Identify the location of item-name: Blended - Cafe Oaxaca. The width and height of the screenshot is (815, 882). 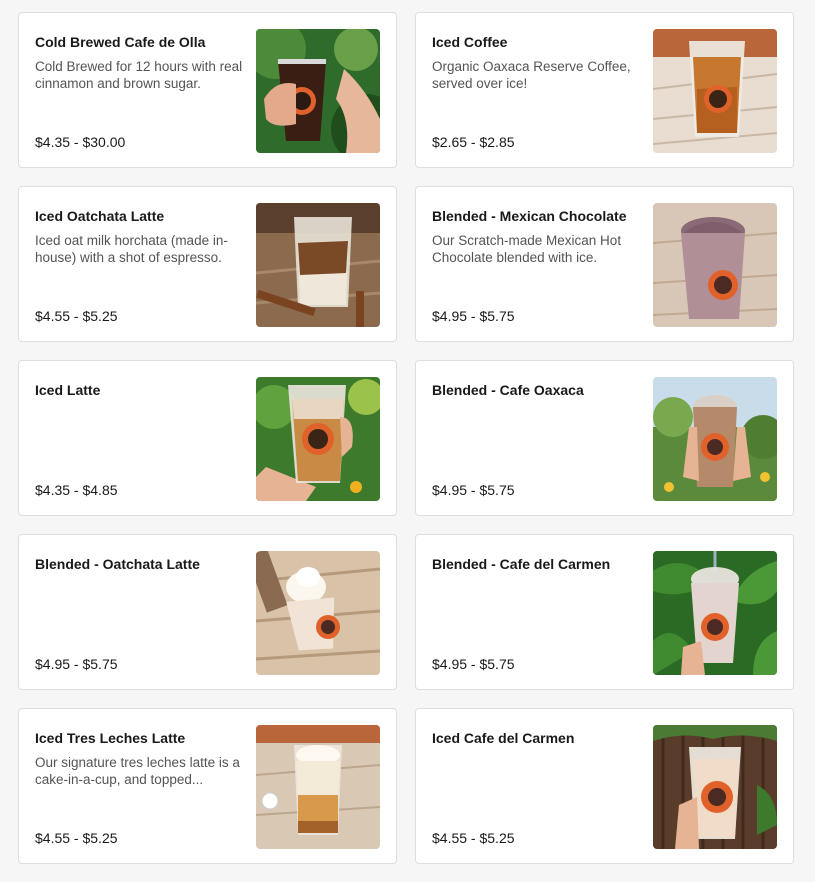
(508, 390).